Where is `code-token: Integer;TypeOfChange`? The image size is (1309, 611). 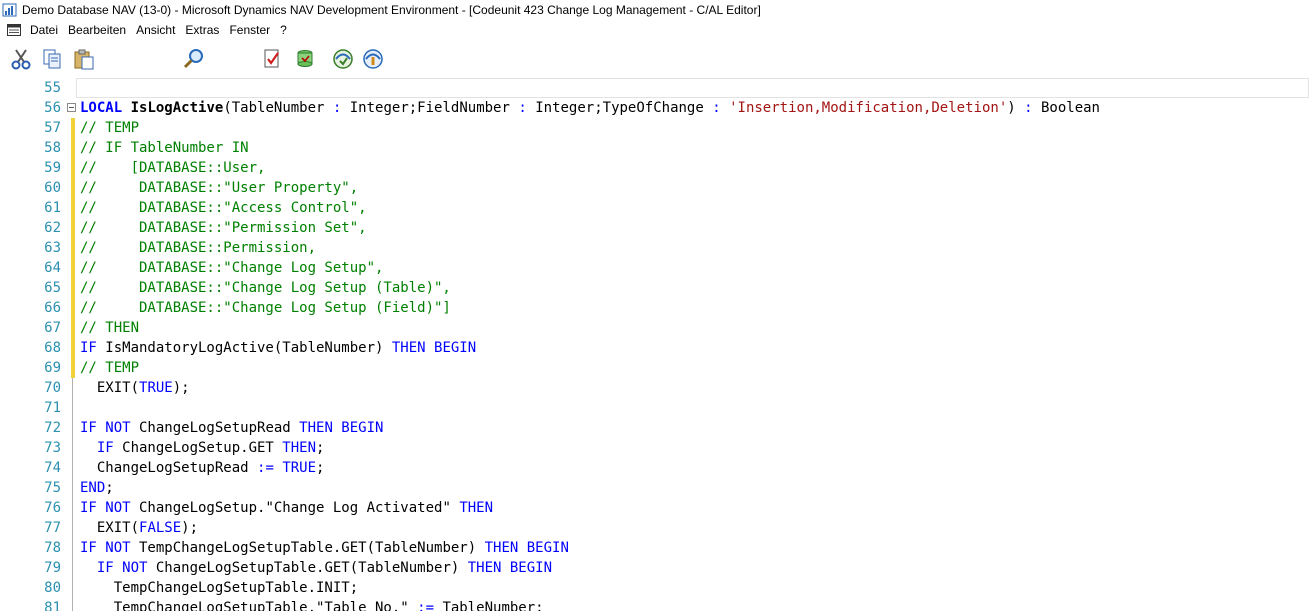
code-token: Integer;TypeOfChange is located at coordinates (619, 108).